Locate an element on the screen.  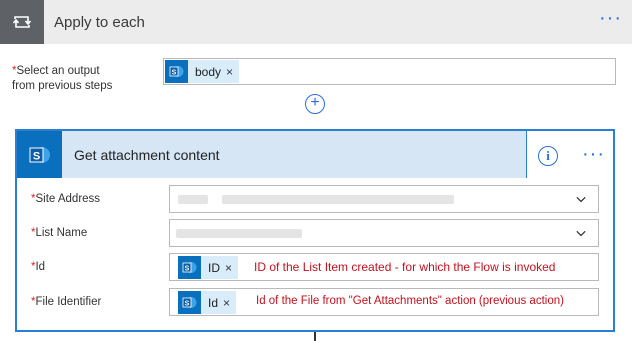
file-identifier-label-text: File Identifier is located at coordinates (68, 302).